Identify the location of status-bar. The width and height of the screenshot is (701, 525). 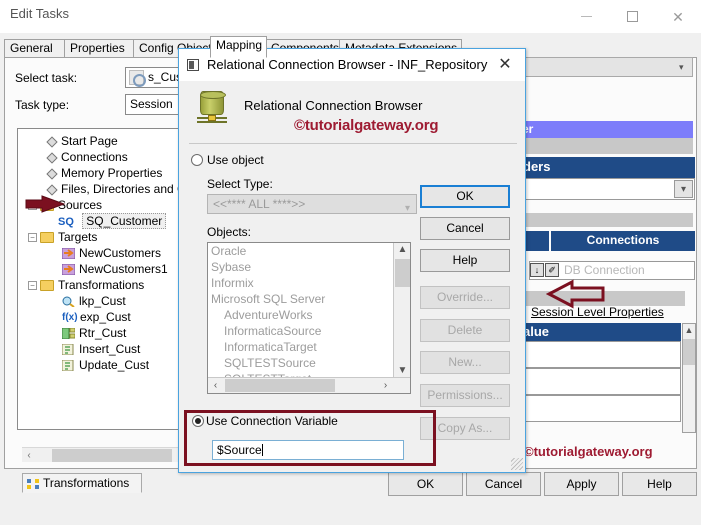
(350, 522).